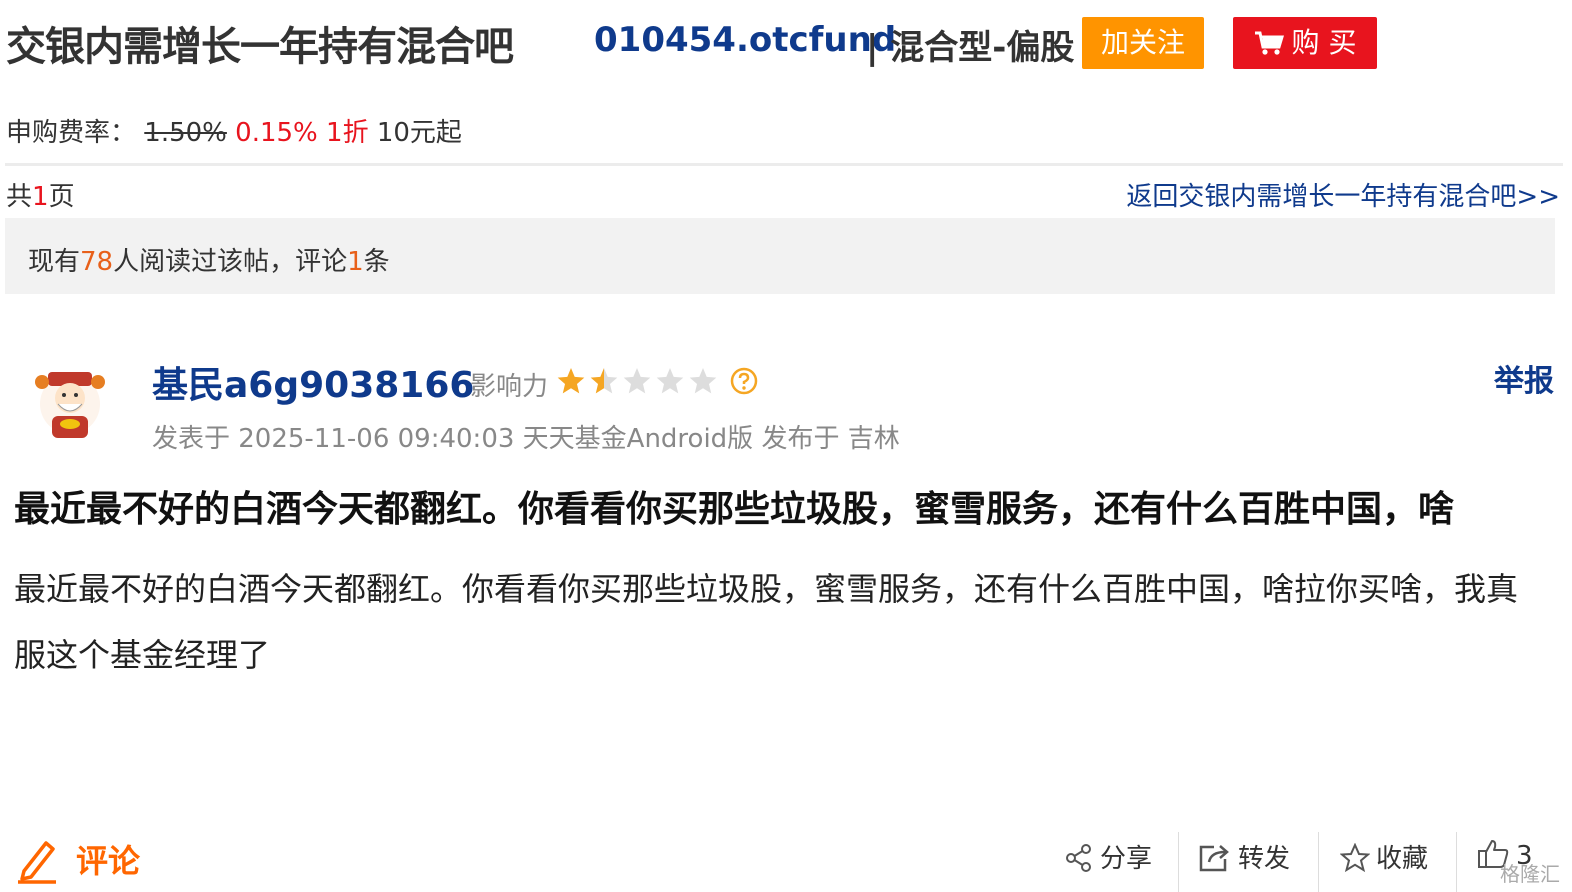 Image resolution: width=1572 pixels, height=892 pixels. I want to click on influence-stars, so click(637, 381).